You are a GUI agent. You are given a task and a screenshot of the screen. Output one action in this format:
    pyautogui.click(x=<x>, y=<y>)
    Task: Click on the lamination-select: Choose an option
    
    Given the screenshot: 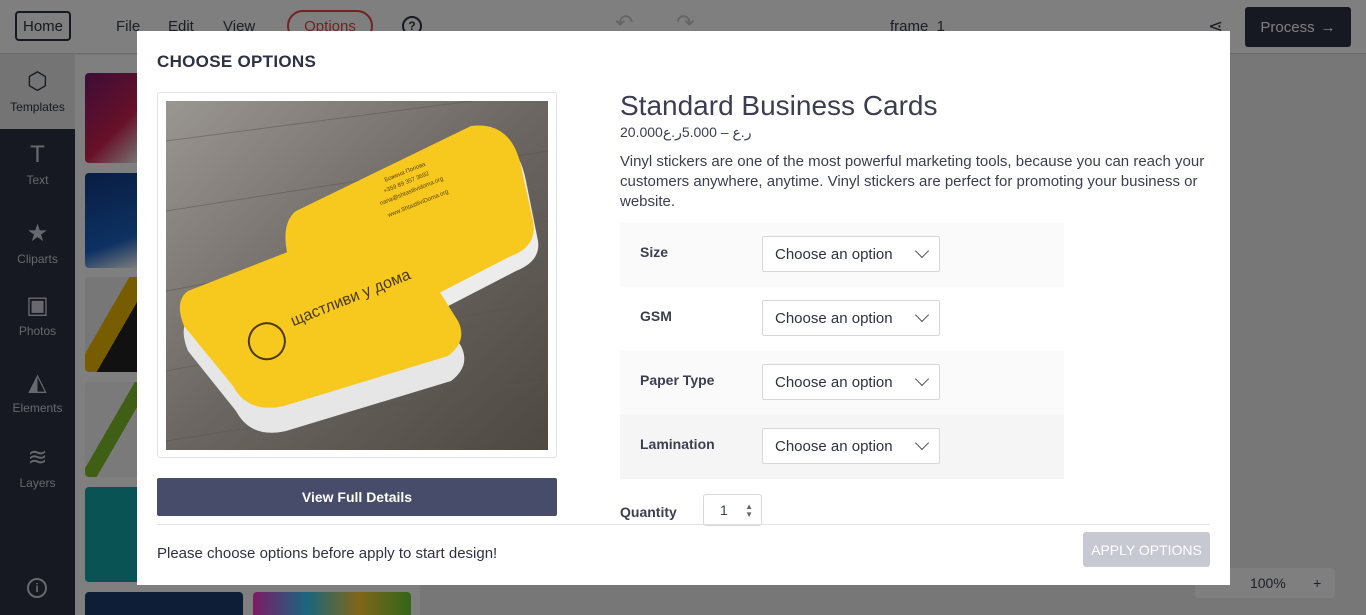 What is the action you would take?
    pyautogui.click(x=851, y=446)
    